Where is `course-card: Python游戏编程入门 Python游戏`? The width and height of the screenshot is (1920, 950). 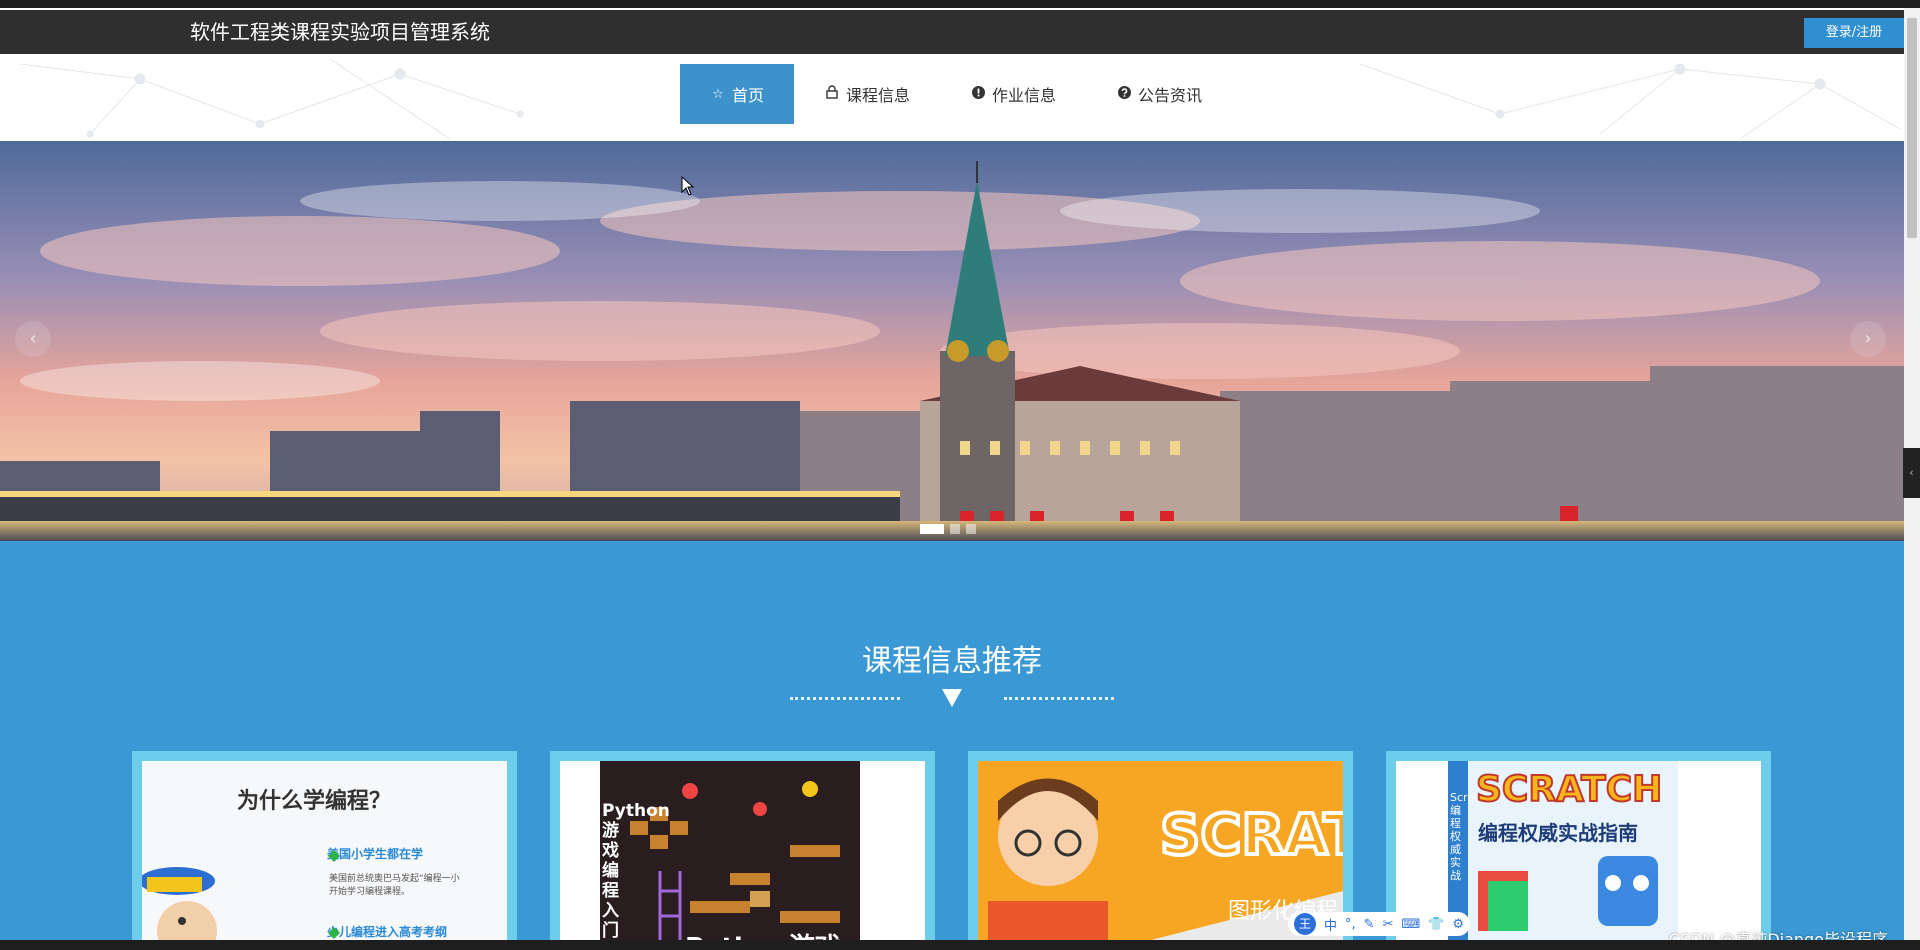 course-card: Python游戏编程入门 Python游戏 is located at coordinates (742, 845).